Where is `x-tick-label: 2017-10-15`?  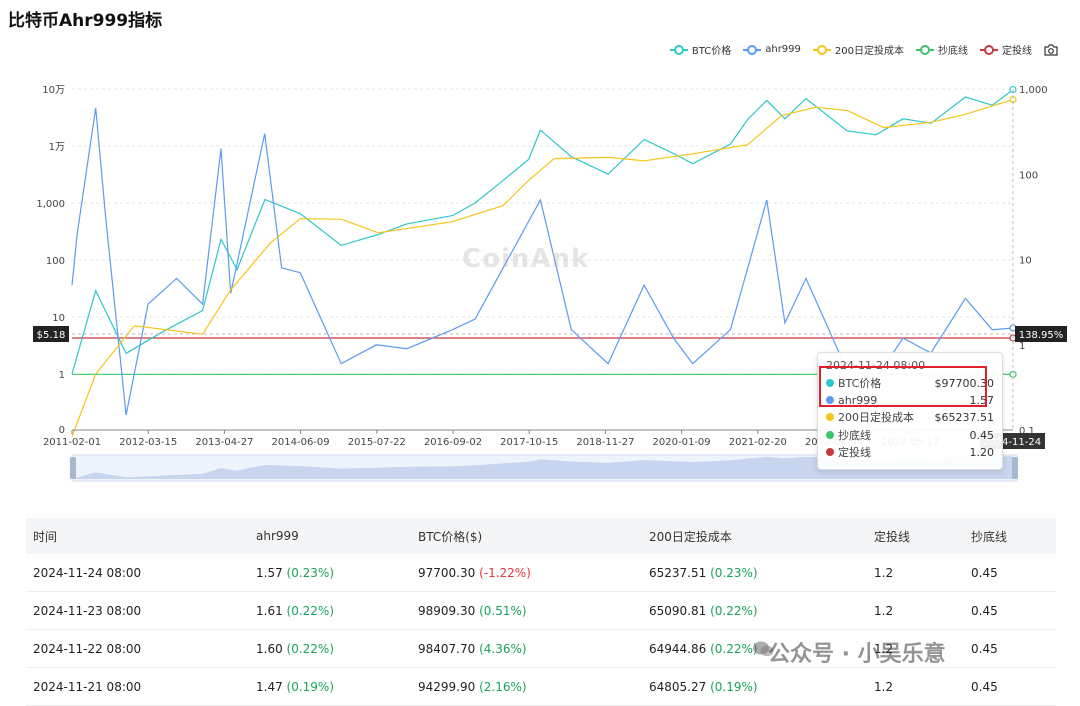 x-tick-label: 2017-10-15 is located at coordinates (529, 442).